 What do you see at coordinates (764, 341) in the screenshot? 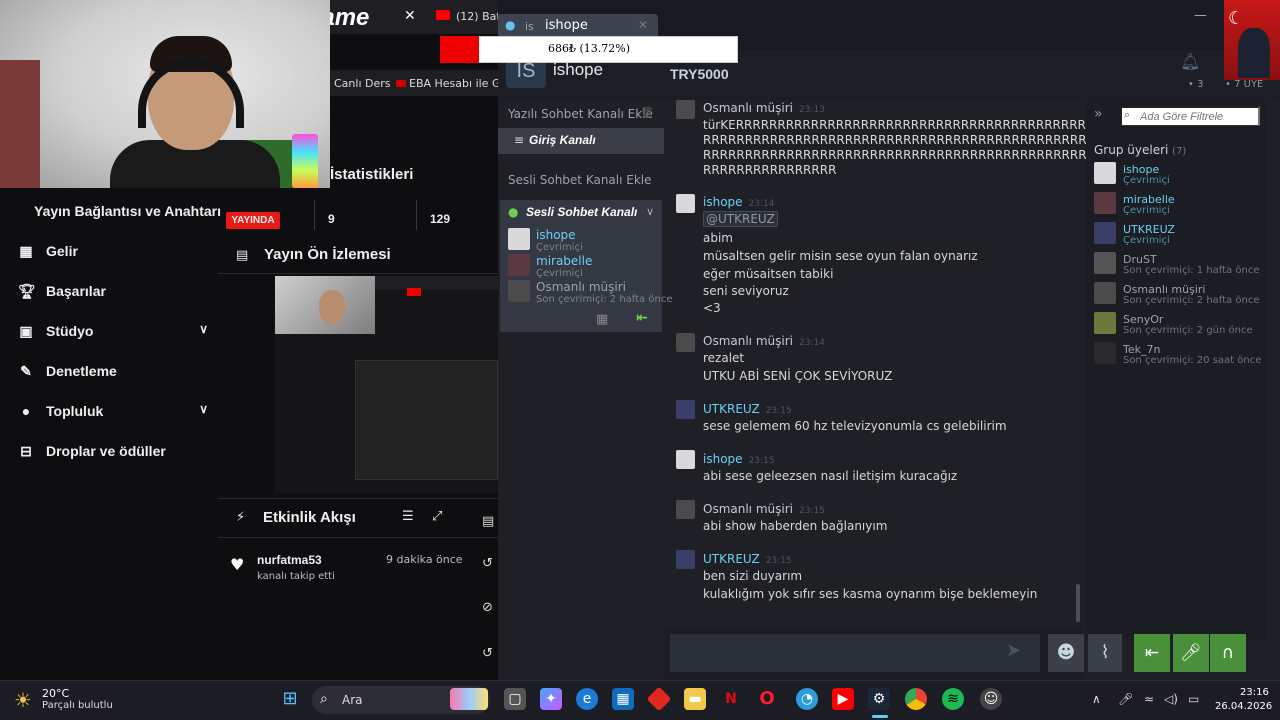
I see `message-author: Osmanlı müşiri 23:14` at bounding box center [764, 341].